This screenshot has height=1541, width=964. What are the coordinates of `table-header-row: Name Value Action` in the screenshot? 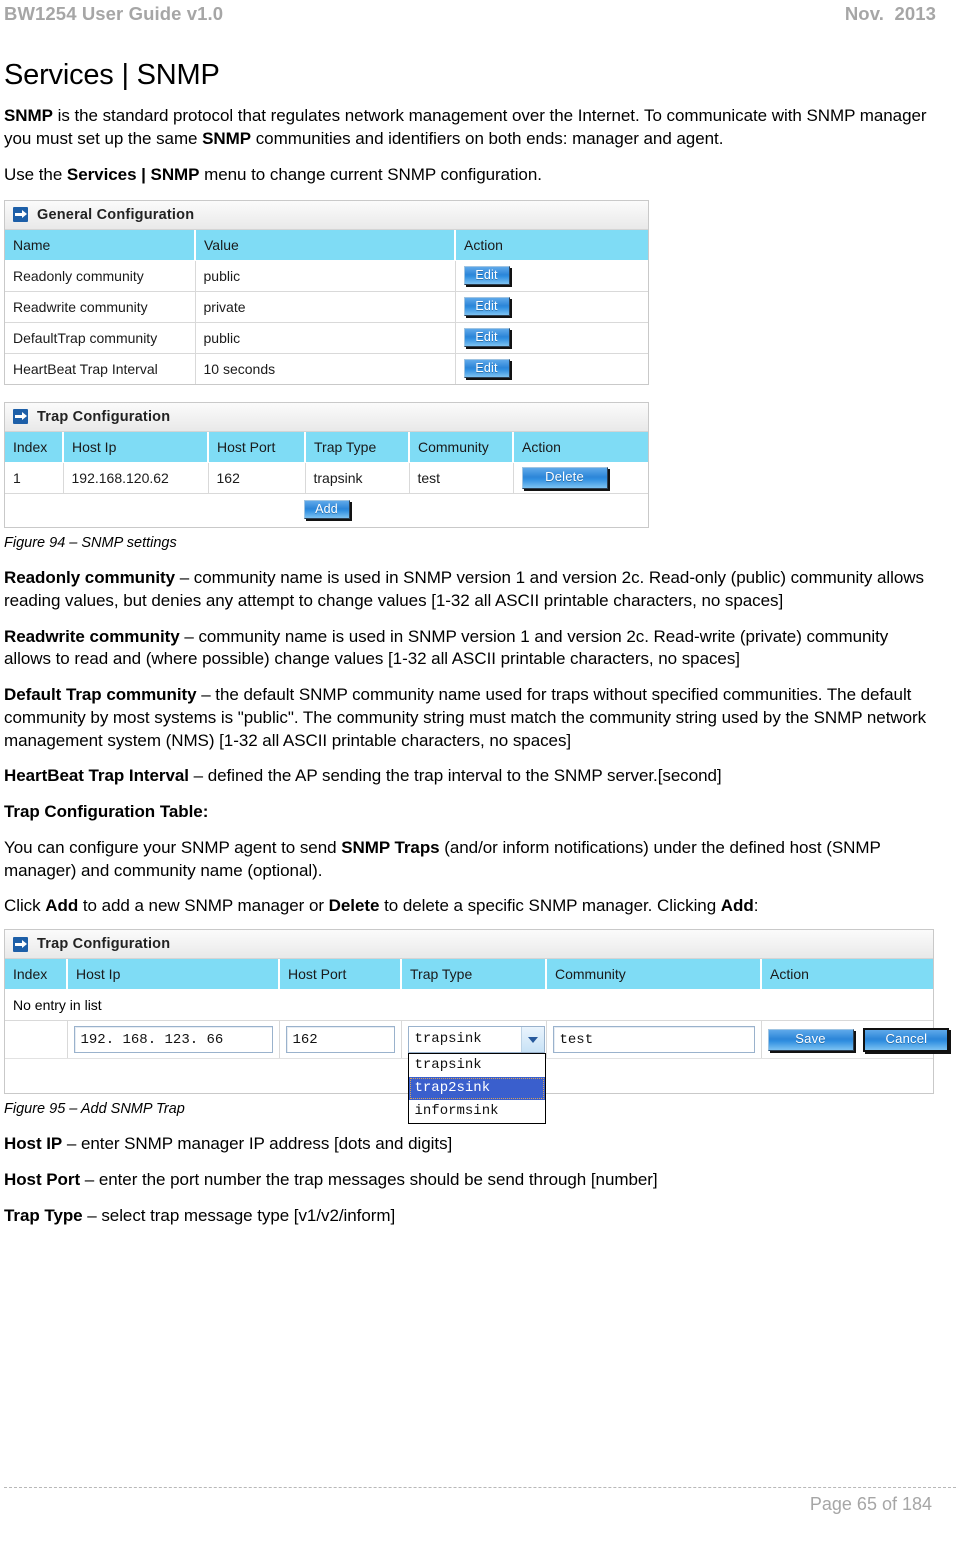 It's located at (326, 245).